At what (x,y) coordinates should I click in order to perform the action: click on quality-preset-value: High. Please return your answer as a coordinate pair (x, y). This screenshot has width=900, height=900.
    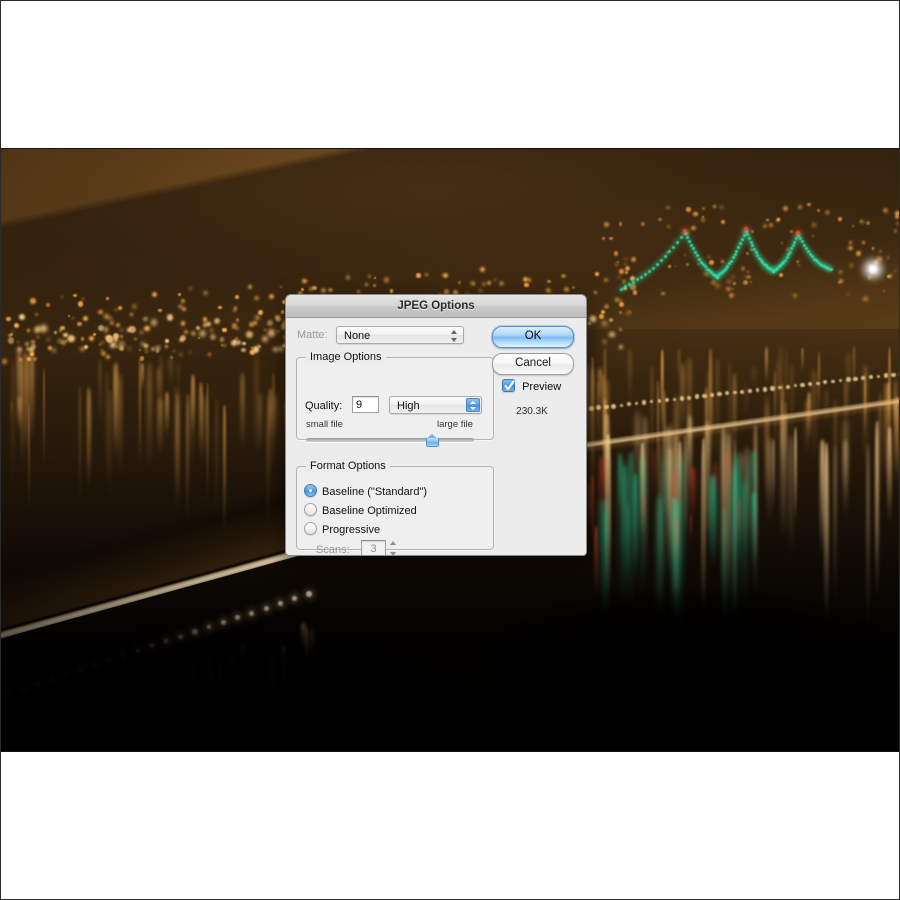
    Looking at the image, I should click on (408, 406).